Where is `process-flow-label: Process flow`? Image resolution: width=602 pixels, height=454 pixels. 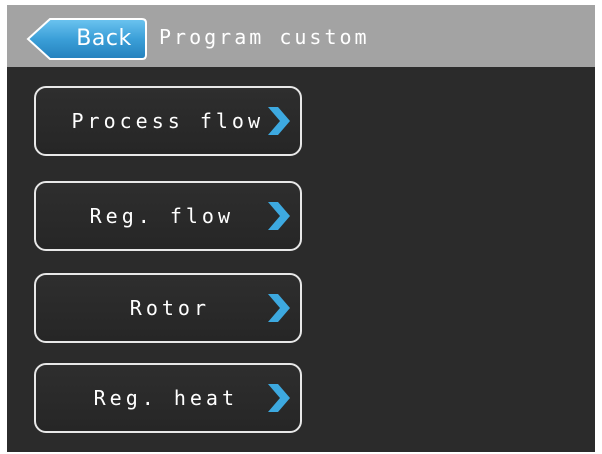
process-flow-label: Process flow is located at coordinates (167, 121).